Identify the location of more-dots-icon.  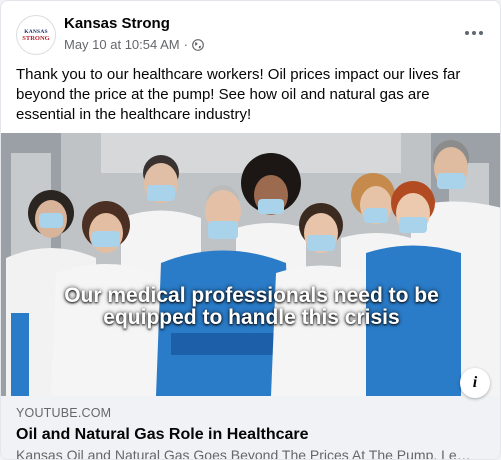
(474, 33).